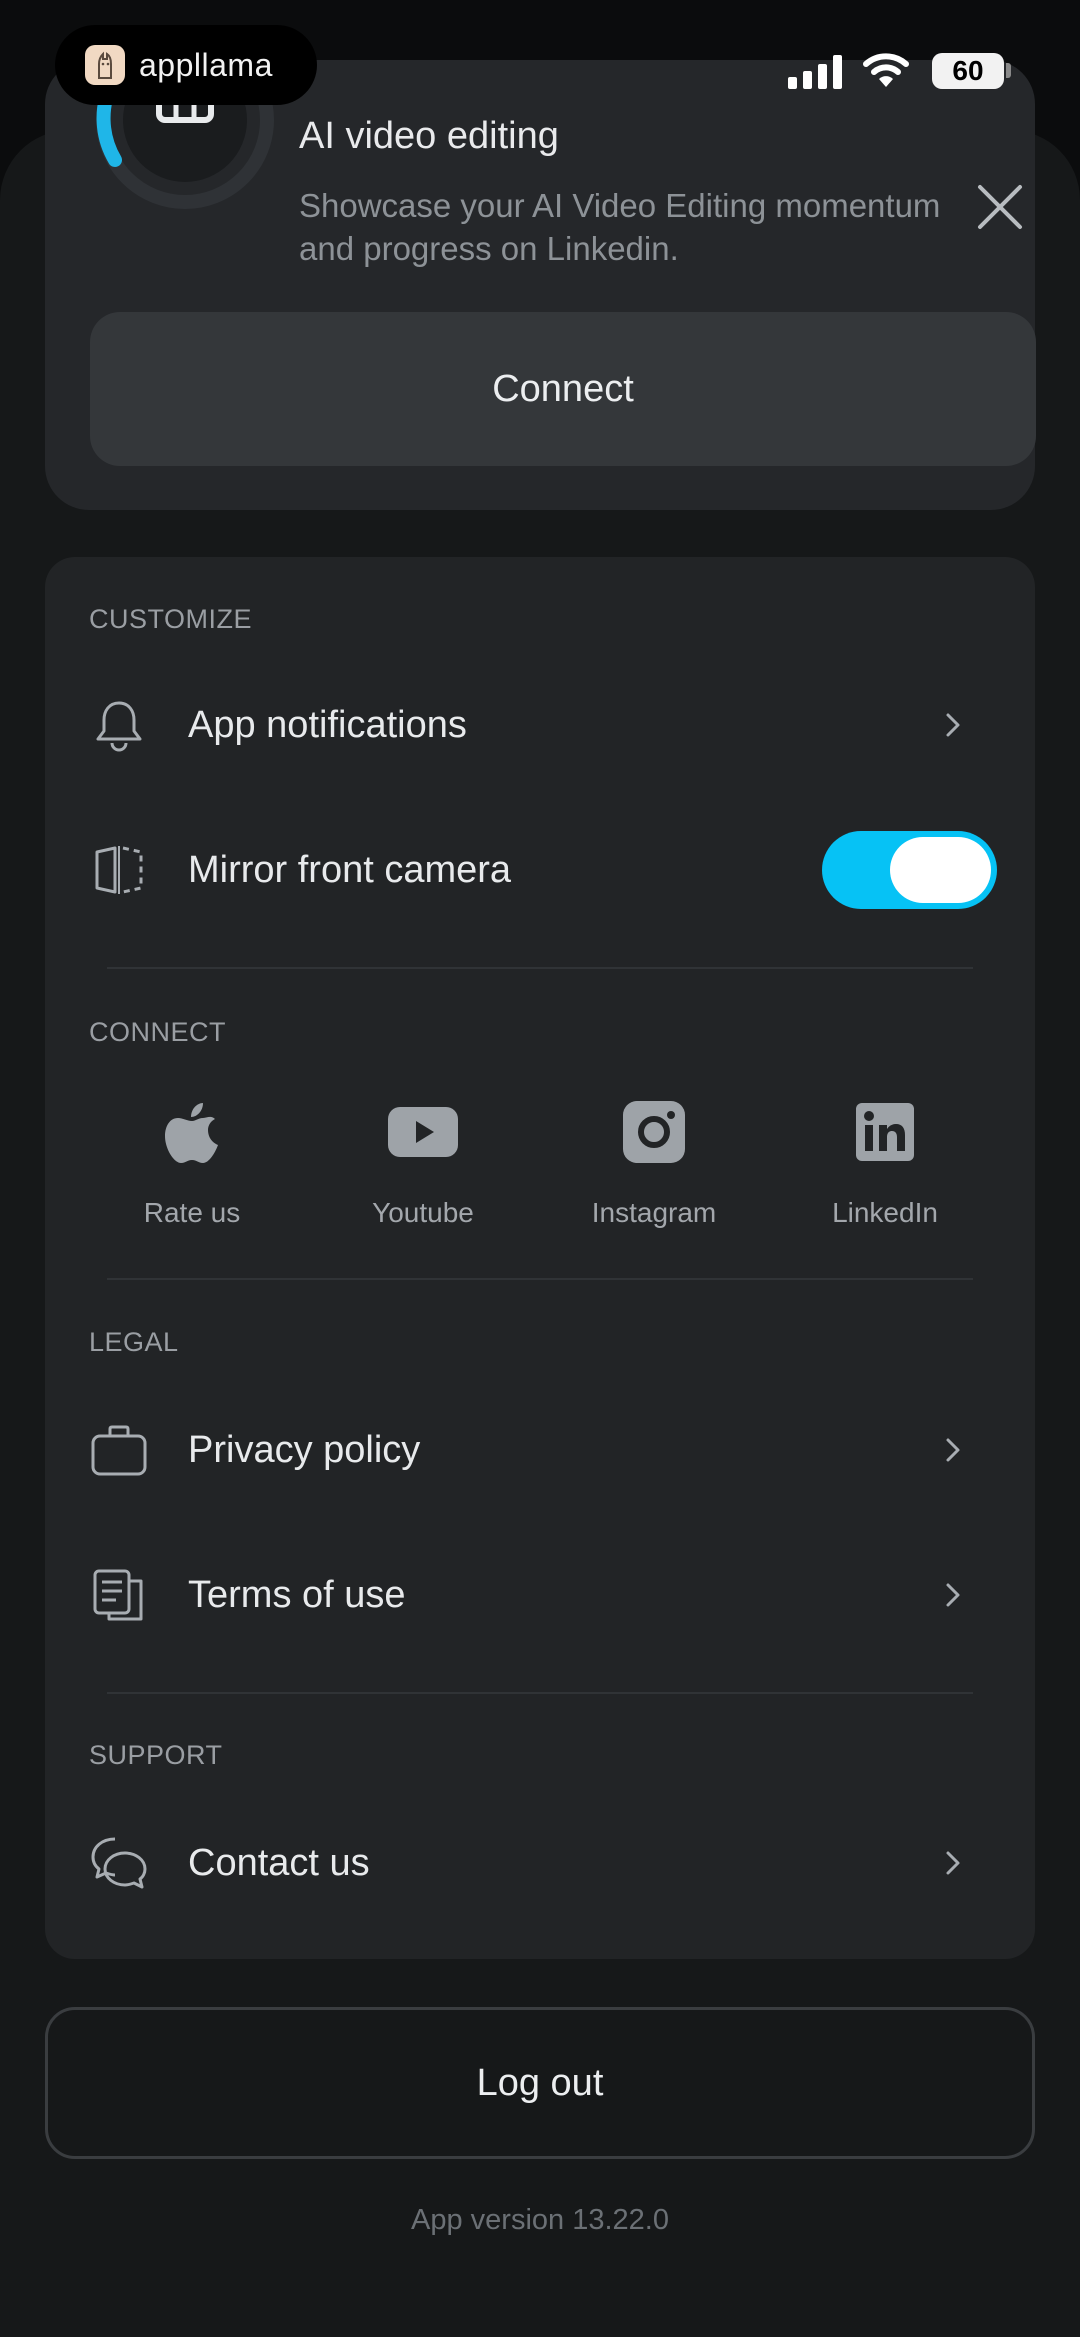  Describe the element at coordinates (423, 1132) in the screenshot. I see `youtube-icon` at that location.